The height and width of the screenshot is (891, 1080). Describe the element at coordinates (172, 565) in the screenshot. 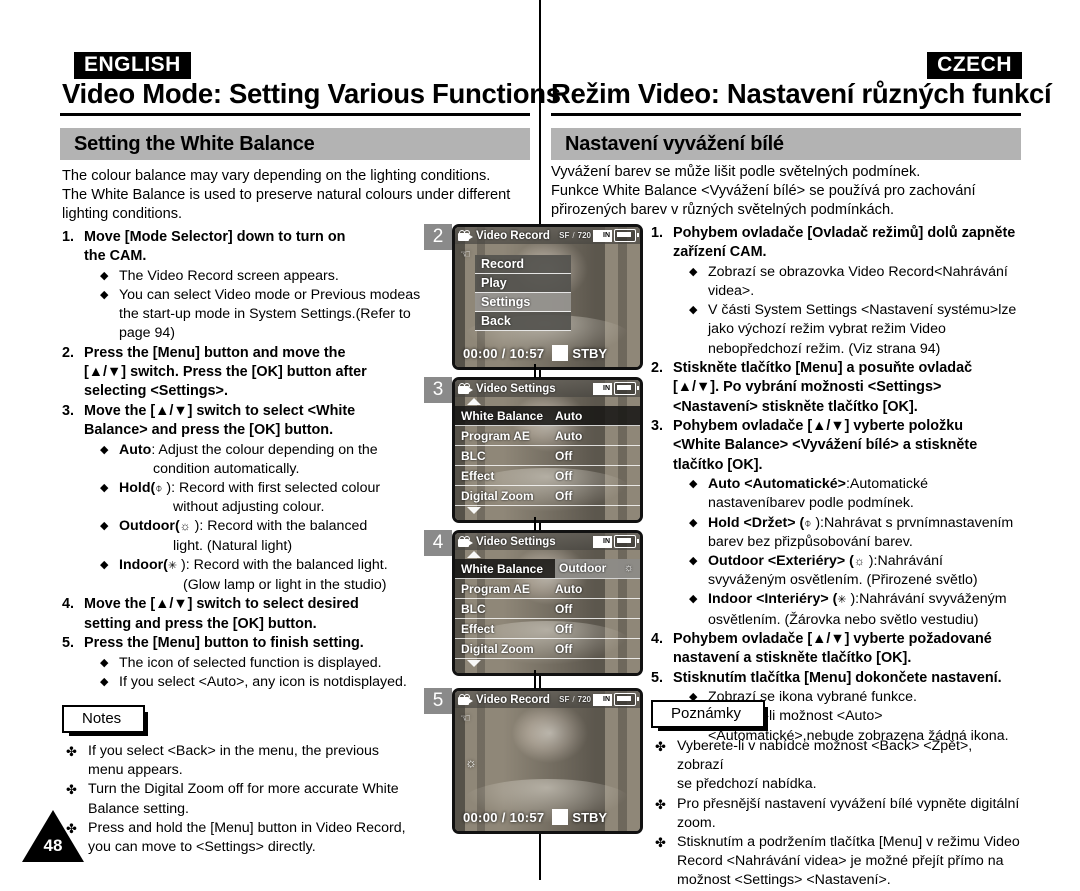

I see `bulb-icon: ✳` at that location.